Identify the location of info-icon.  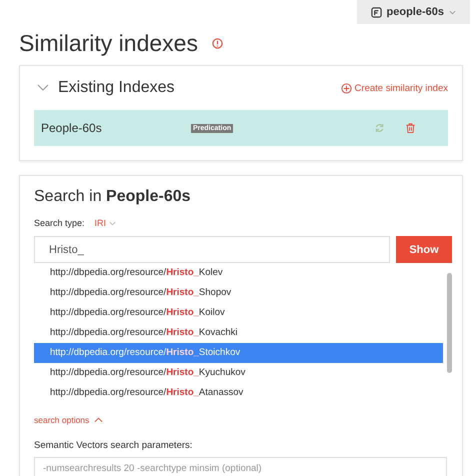
(217, 43).